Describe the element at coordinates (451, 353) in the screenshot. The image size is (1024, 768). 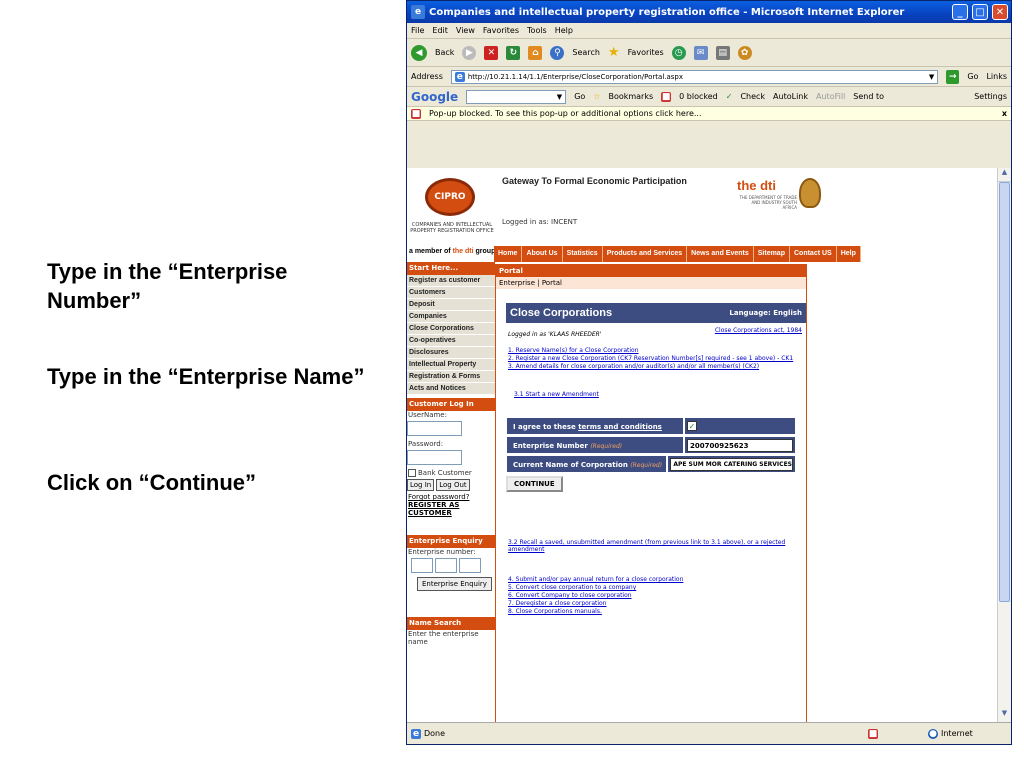
I see `sidebar-item-disclosures: Disclosures` at that location.